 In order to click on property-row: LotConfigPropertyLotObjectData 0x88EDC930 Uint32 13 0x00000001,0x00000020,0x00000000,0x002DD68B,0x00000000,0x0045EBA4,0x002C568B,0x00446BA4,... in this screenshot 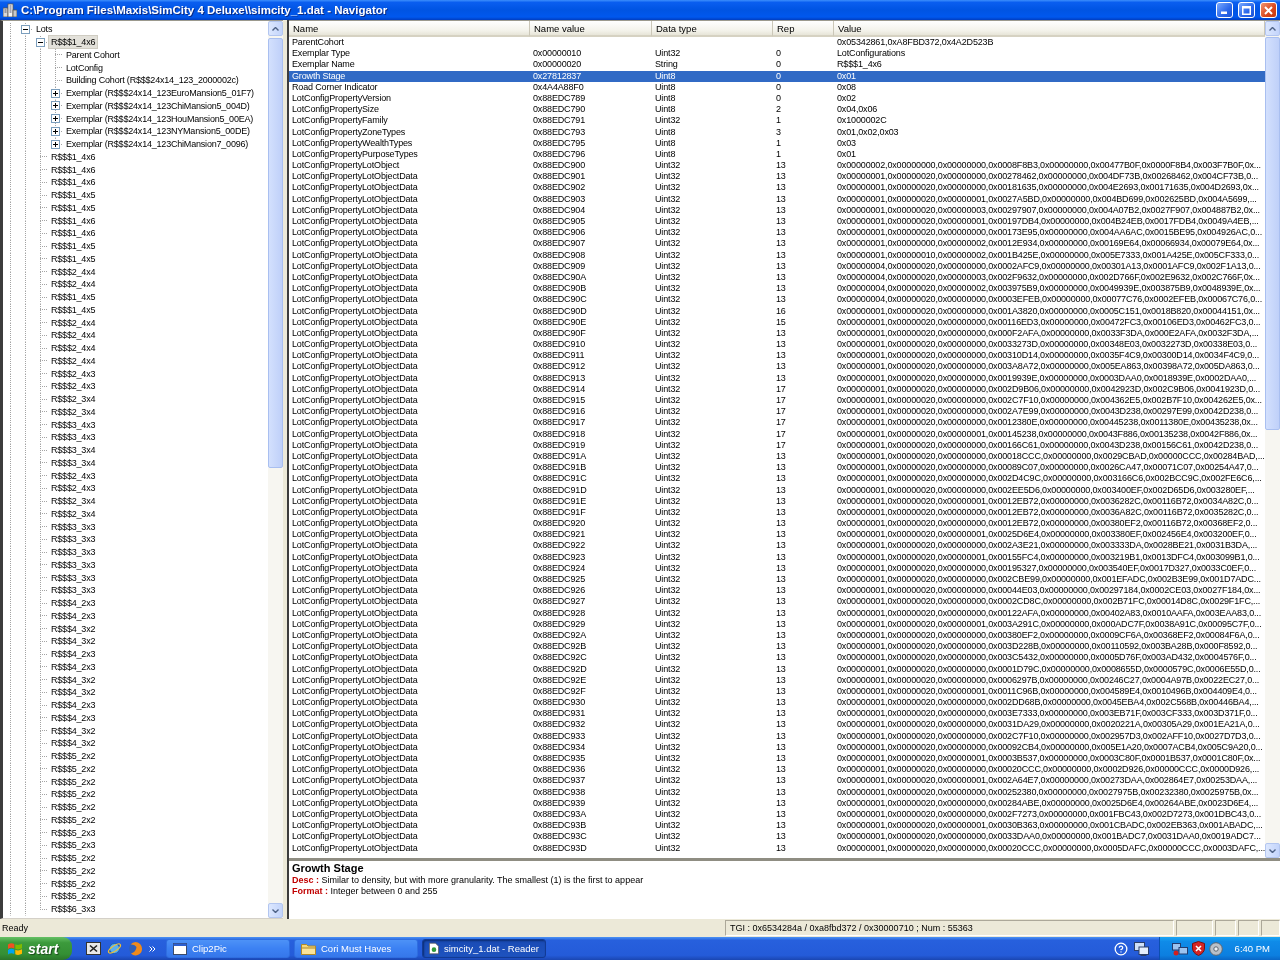, I will do `click(777, 703)`.